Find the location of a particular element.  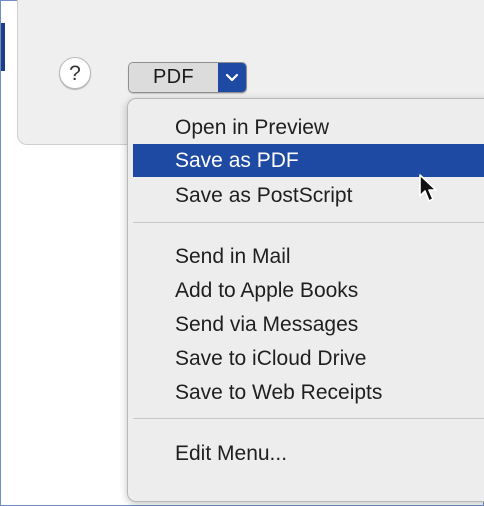

menu-item-label: Open in Preview is located at coordinates (252, 127).